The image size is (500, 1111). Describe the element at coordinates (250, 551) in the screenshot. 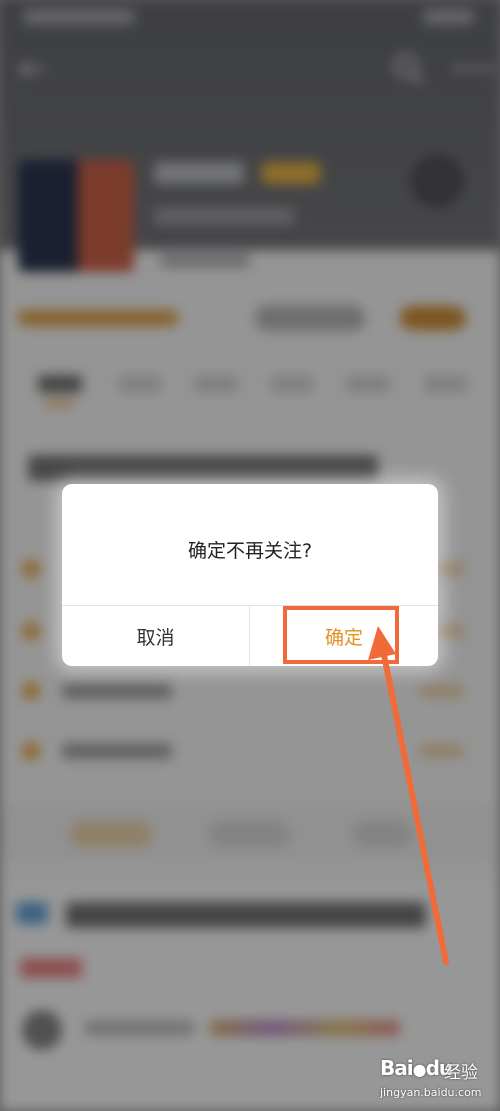

I see `dialog-message: 确定不再关注?` at that location.